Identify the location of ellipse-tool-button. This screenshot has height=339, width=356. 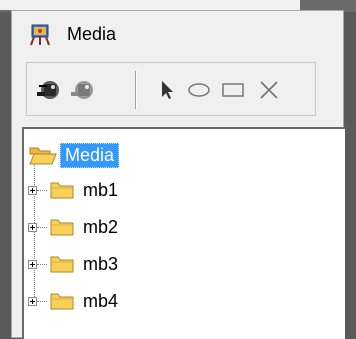
(199, 90).